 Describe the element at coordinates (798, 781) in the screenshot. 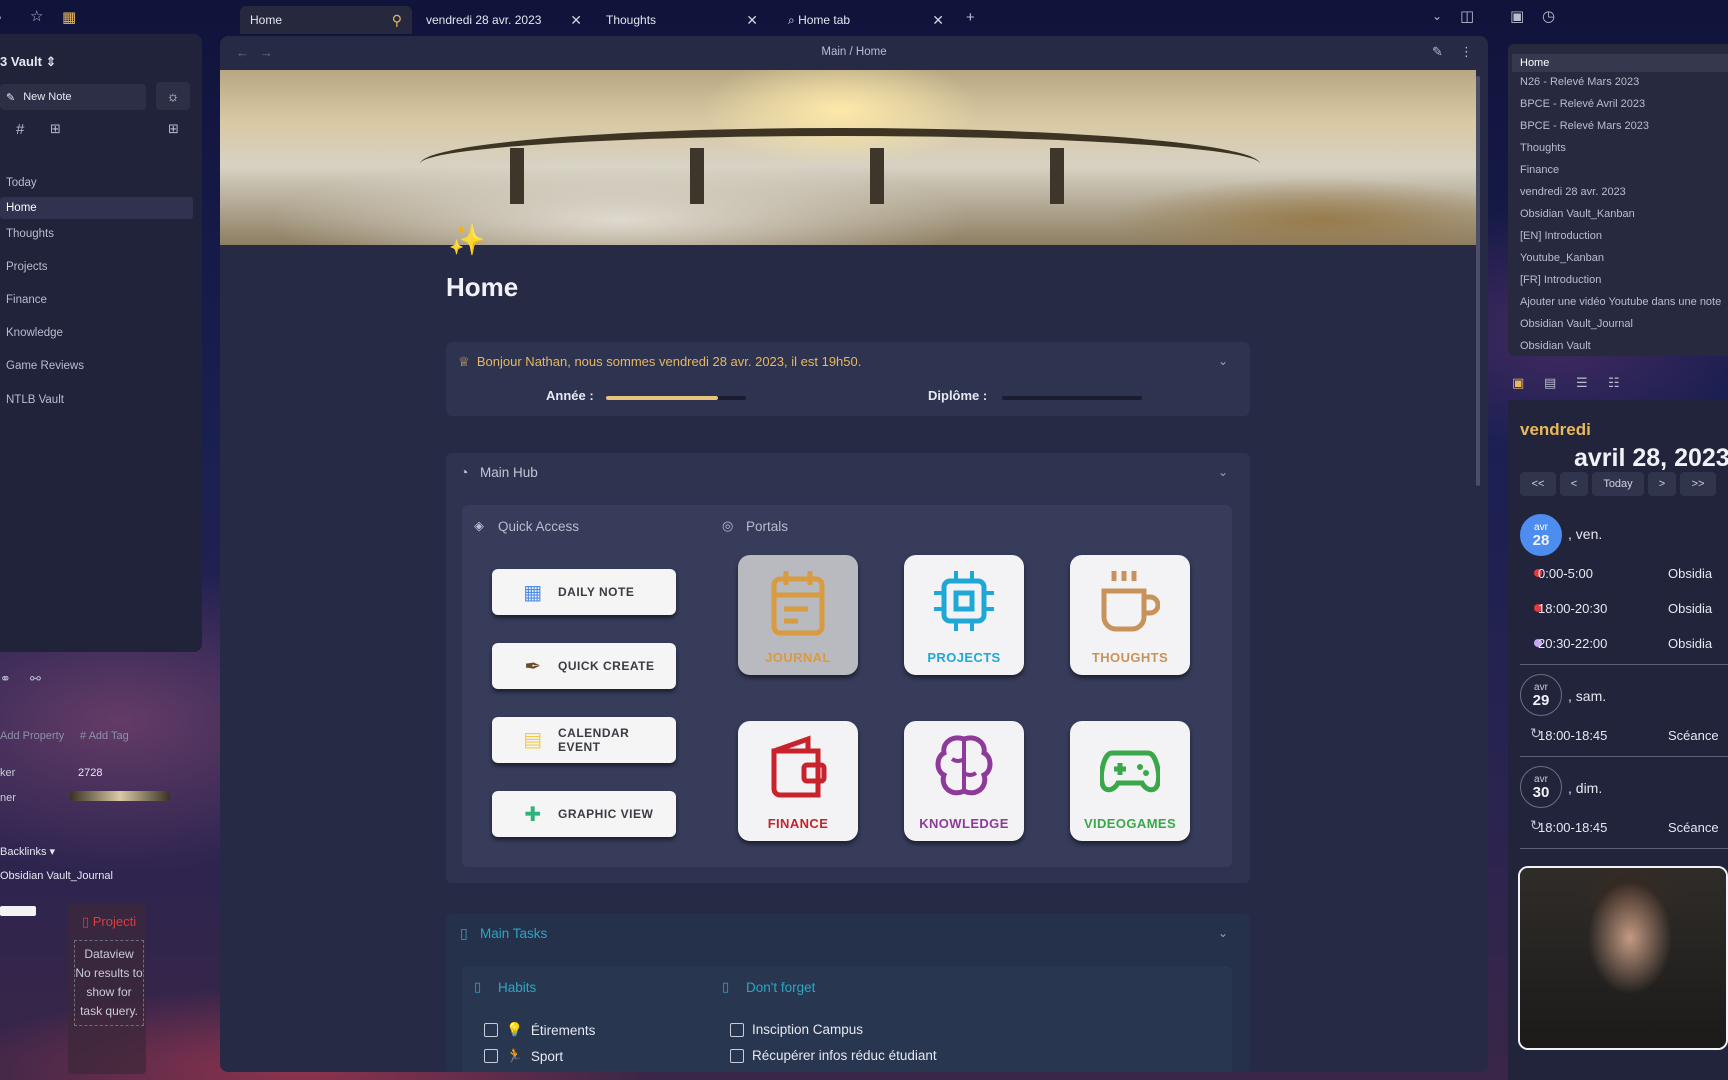

I see `portal-finance: FINANCE` at that location.